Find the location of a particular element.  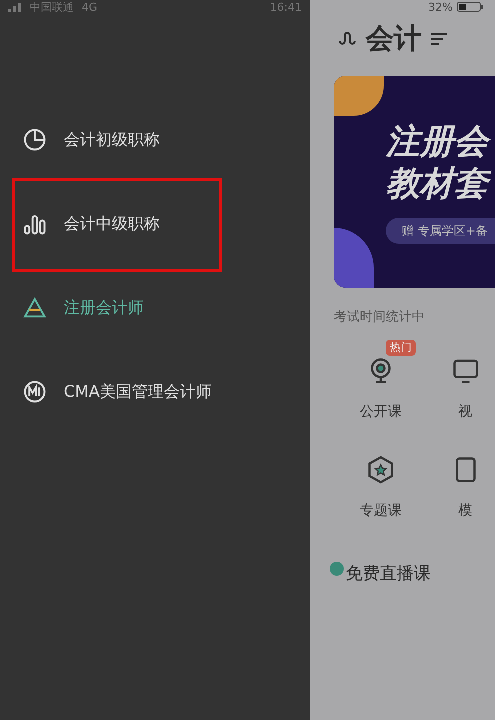

monogram-icon is located at coordinates (35, 392).